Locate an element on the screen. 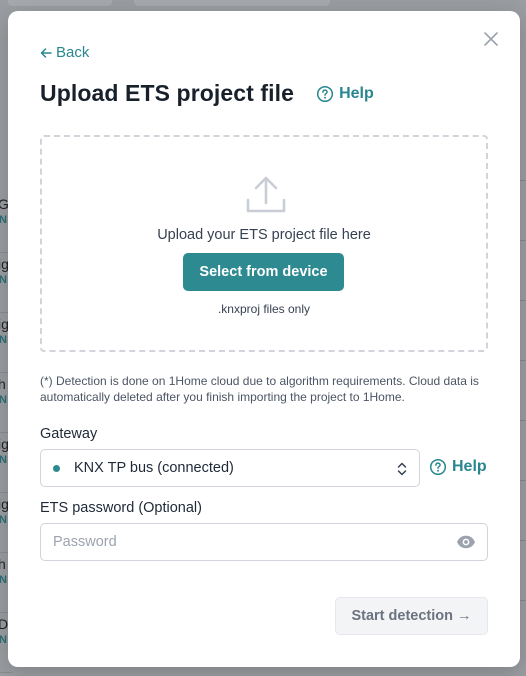 Image resolution: width=526 pixels, height=676 pixels. eye-icon is located at coordinates (466, 542).